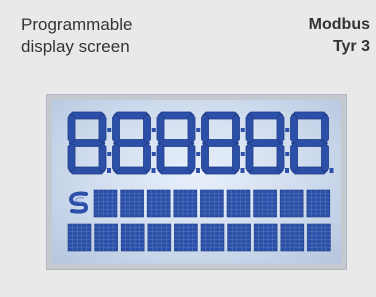 The height and width of the screenshot is (297, 376). Describe the element at coordinates (75, 46) in the screenshot. I see `title-line-2: display screen` at that location.